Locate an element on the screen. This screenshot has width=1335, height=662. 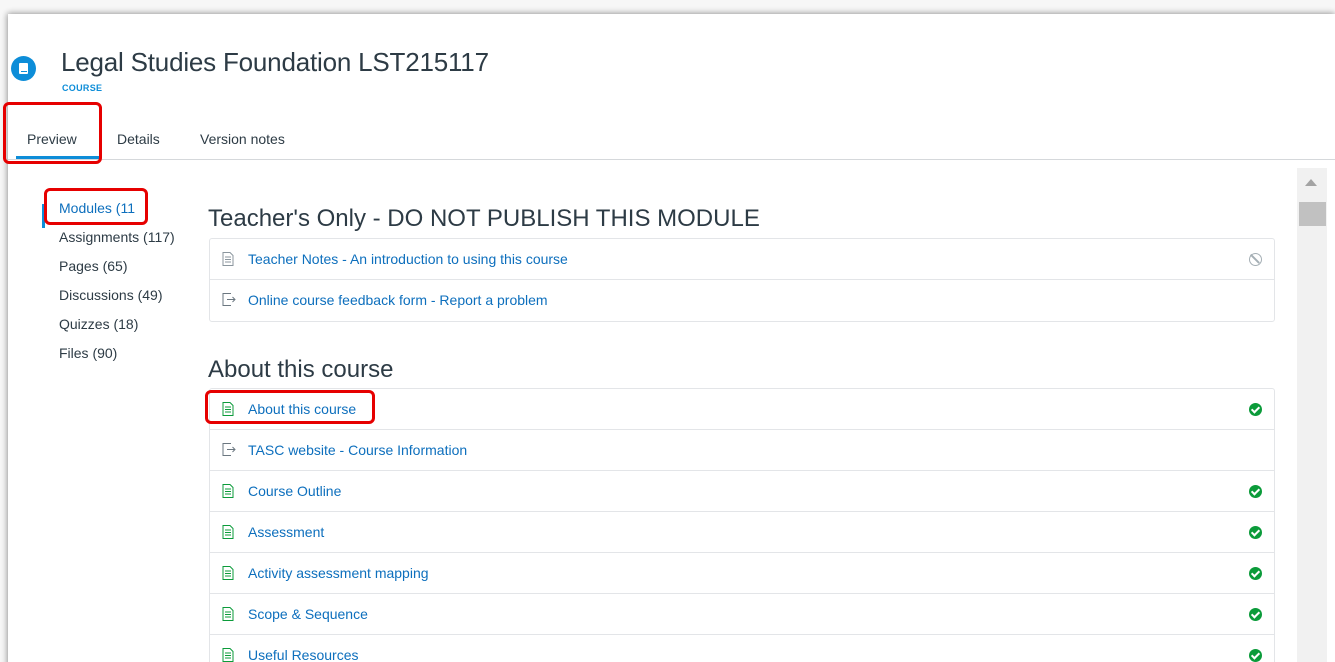
scrollbar is located at coordinates (1312, 415).